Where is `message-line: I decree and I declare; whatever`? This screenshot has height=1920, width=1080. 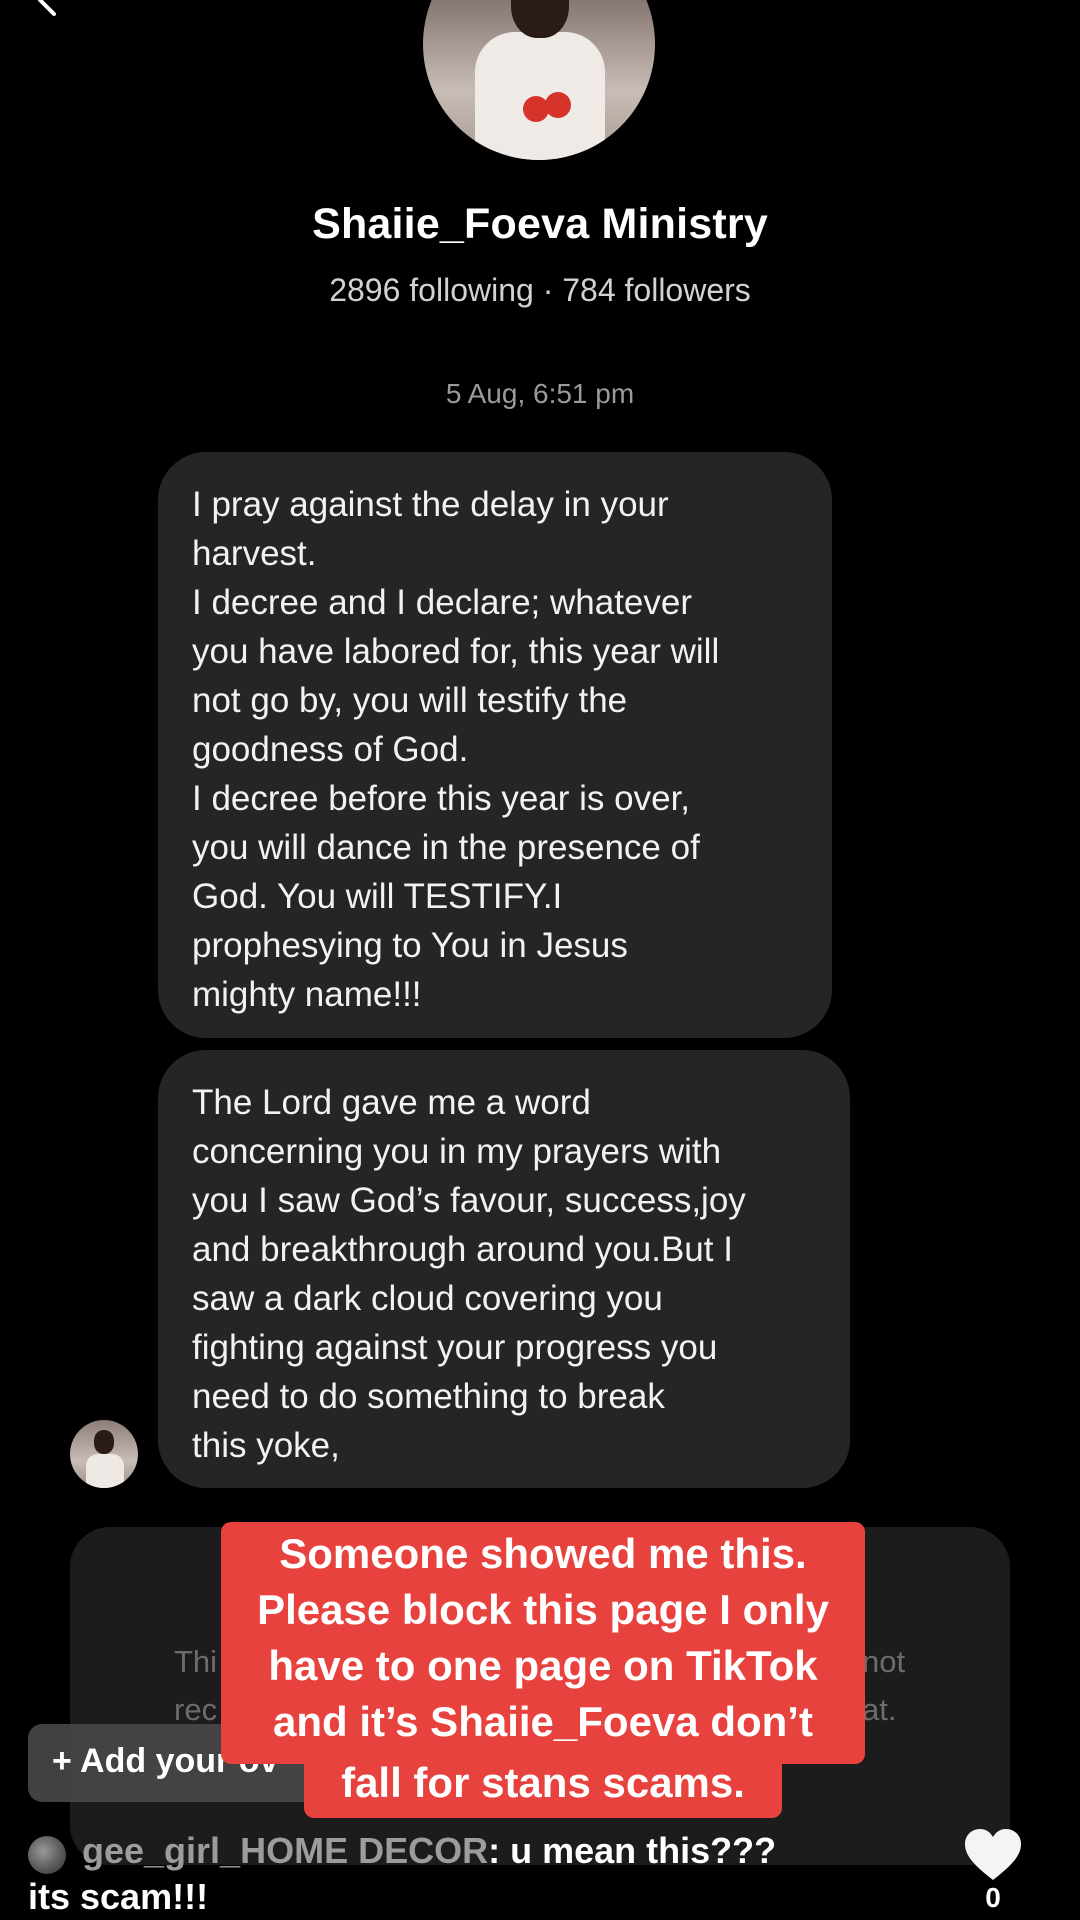
message-line: I decree and I declare; whatever is located at coordinates (442, 602).